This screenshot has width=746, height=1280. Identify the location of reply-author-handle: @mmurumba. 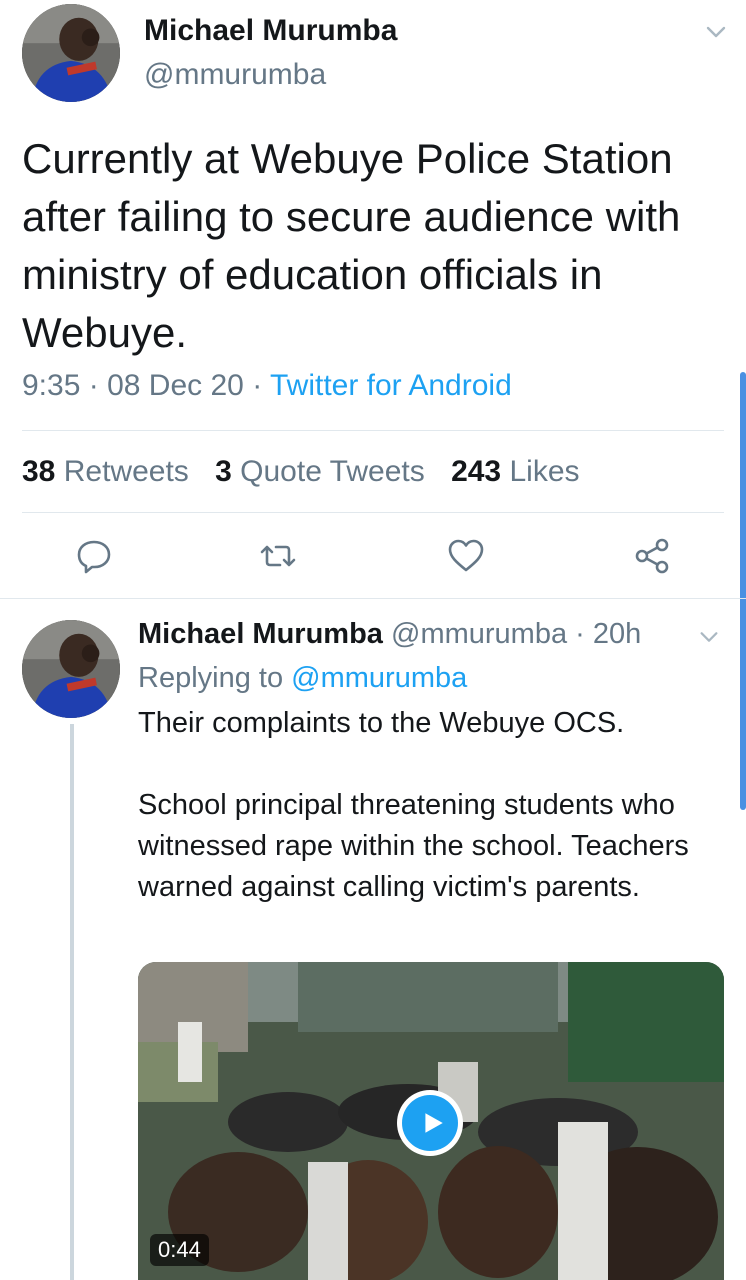
(479, 634).